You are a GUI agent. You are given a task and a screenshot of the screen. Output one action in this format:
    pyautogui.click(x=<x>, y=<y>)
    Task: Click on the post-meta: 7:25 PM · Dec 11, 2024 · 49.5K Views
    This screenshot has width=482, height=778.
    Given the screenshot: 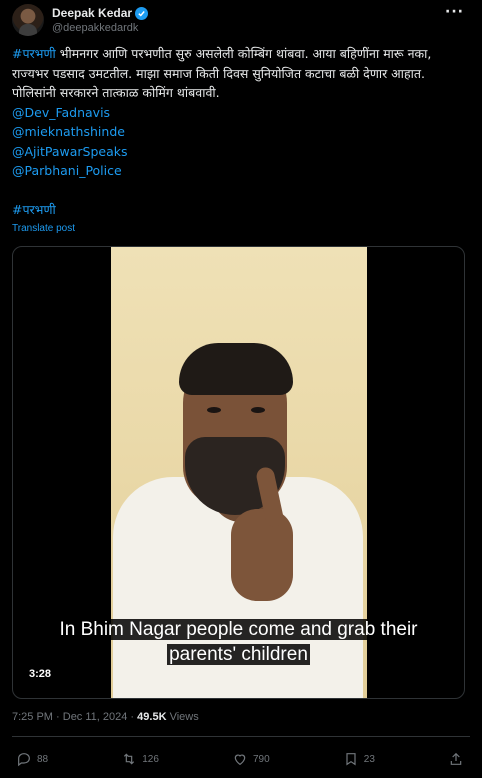 What is the action you would take?
    pyautogui.click(x=105, y=717)
    